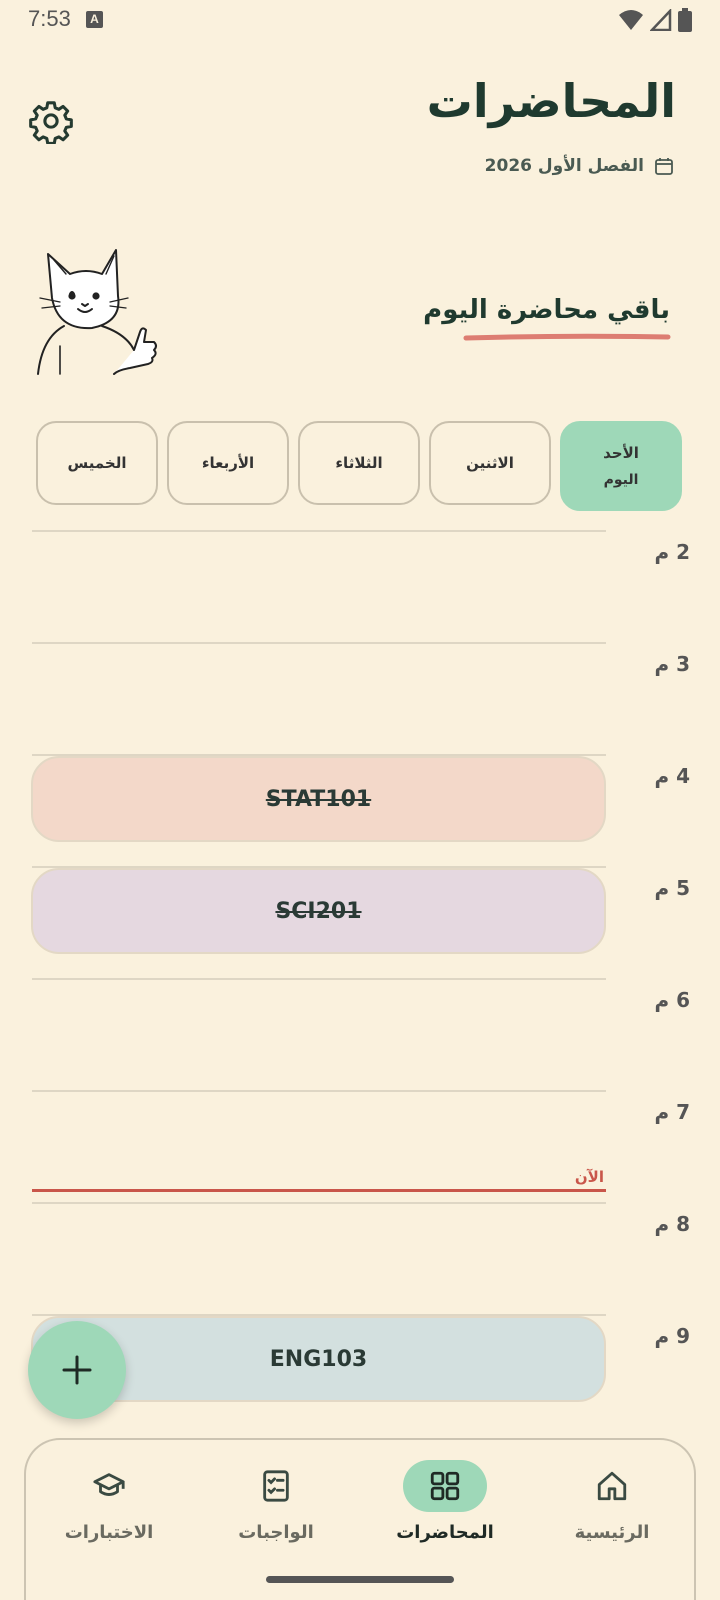 This screenshot has width=720, height=1600. Describe the element at coordinates (360, 1579) in the screenshot. I see `home-indicator` at that location.